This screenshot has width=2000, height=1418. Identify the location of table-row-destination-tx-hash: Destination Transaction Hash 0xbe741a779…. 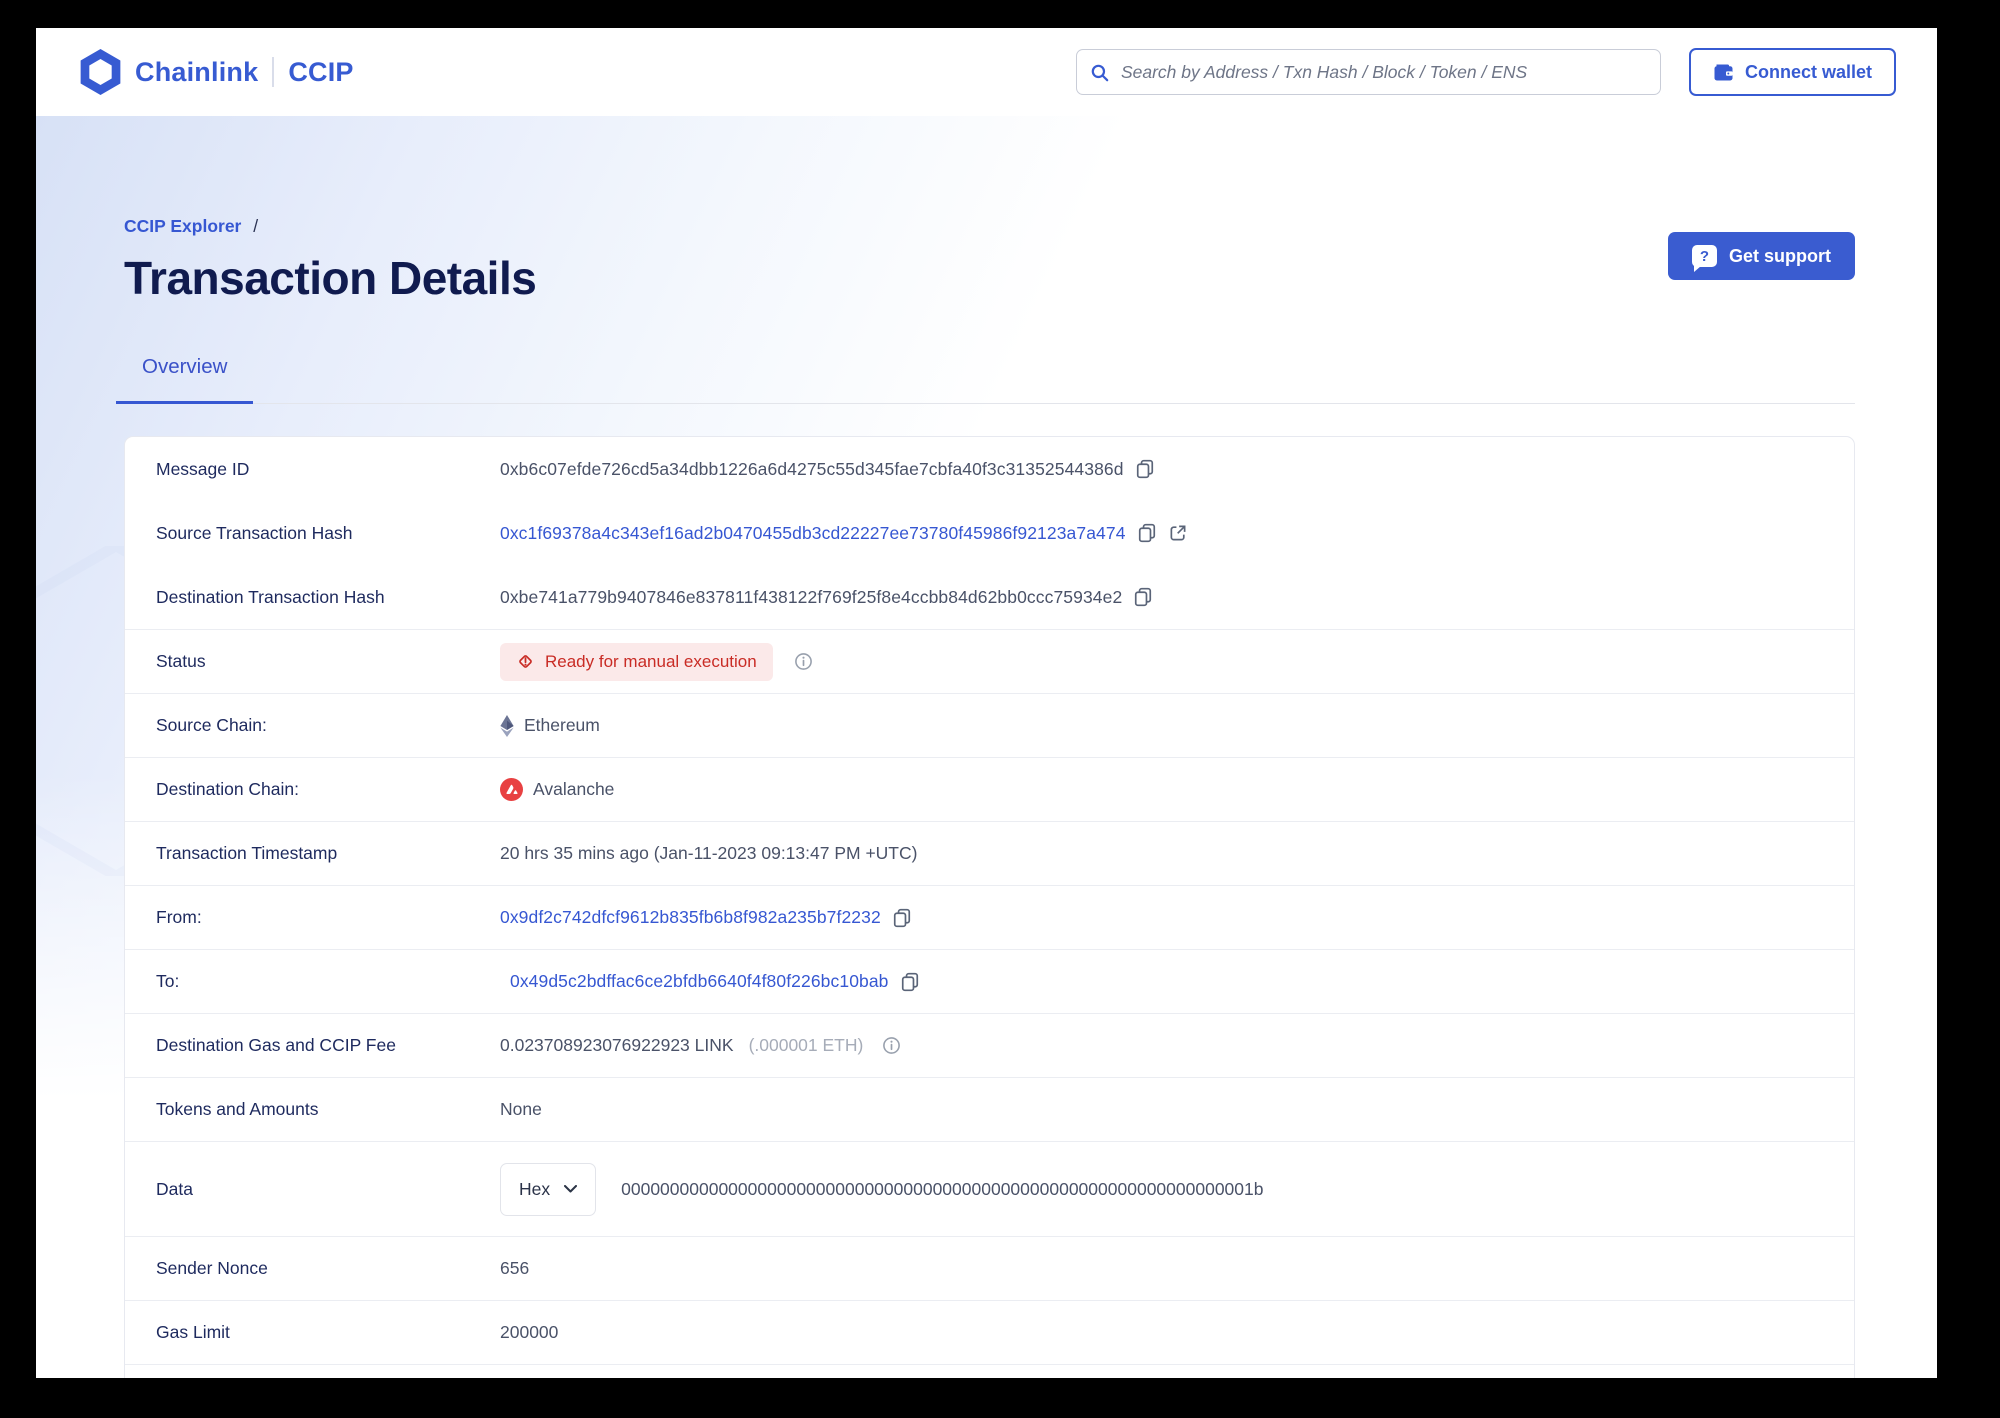
(989, 597).